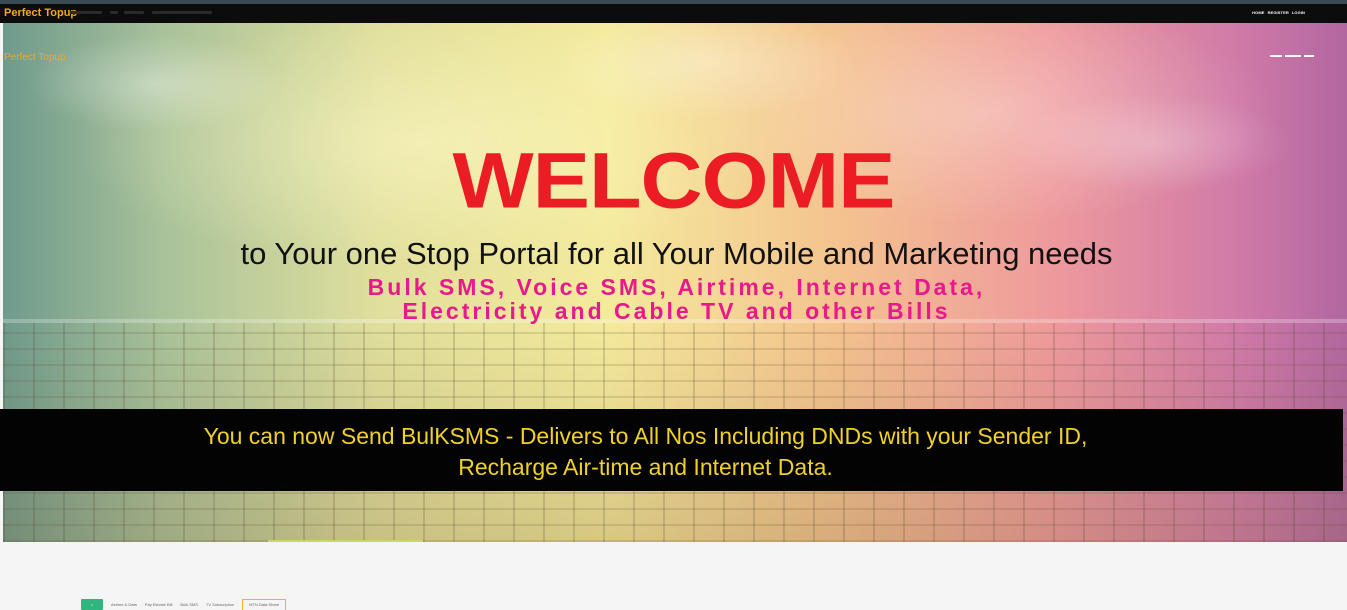  I want to click on main-nav: HOME REGISTER LOGIN, so click(1278, 12).